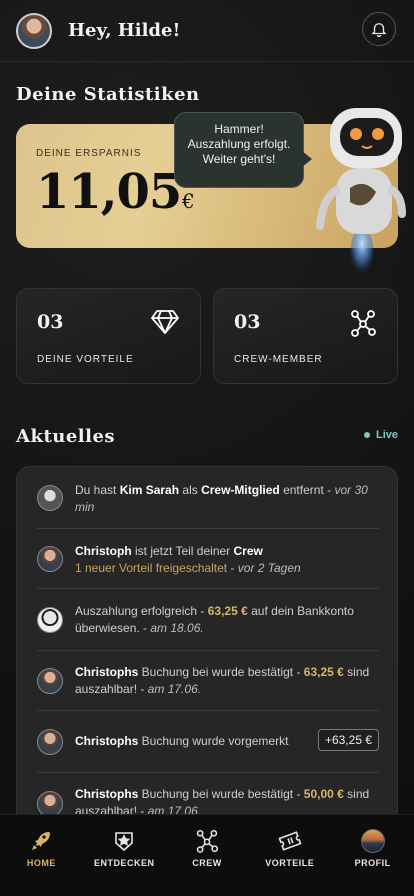  I want to click on ticket-icon, so click(290, 841).